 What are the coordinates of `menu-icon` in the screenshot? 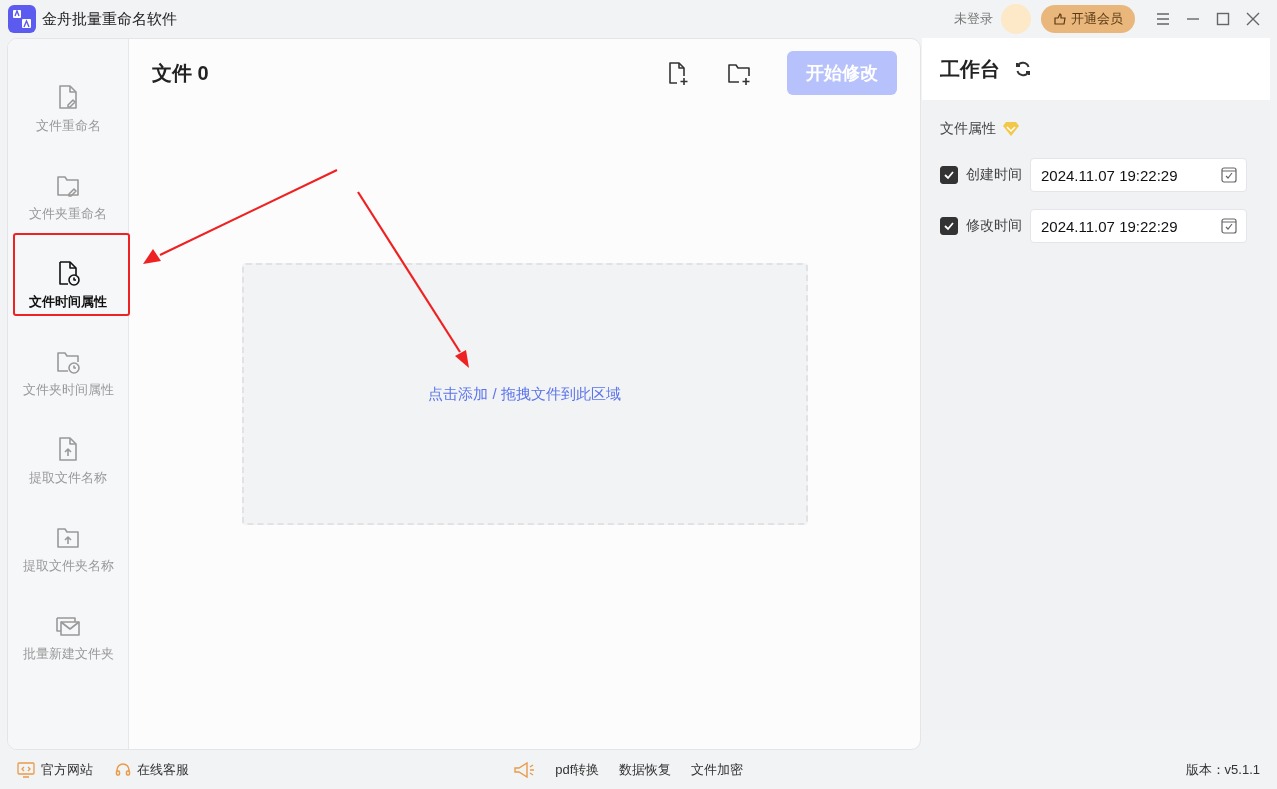 It's located at (1163, 19).